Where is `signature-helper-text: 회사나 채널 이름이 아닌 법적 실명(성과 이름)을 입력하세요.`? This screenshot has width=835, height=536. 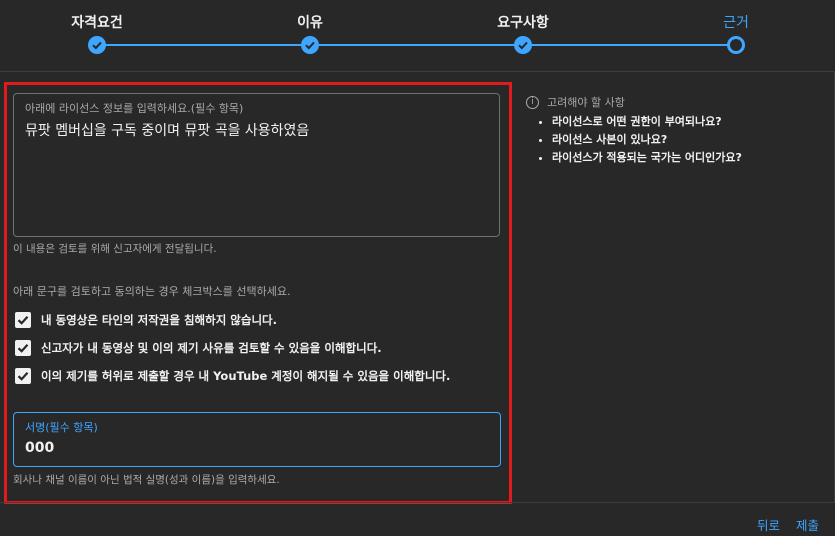
signature-helper-text: 회사나 채널 이름이 아닌 법적 실명(성과 이름)을 입력하세요. is located at coordinates (146, 480).